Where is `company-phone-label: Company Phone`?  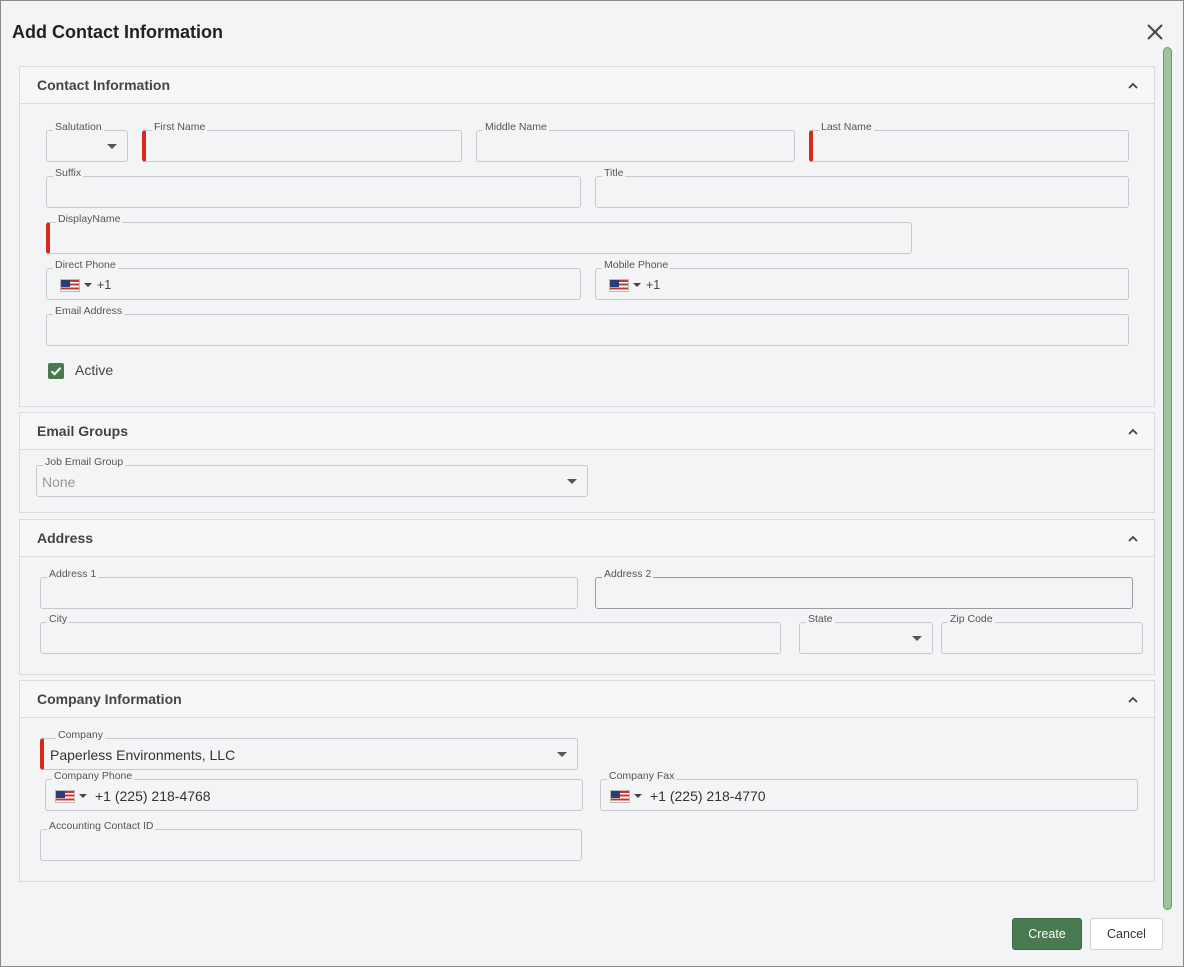 company-phone-label: Company Phone is located at coordinates (93, 776).